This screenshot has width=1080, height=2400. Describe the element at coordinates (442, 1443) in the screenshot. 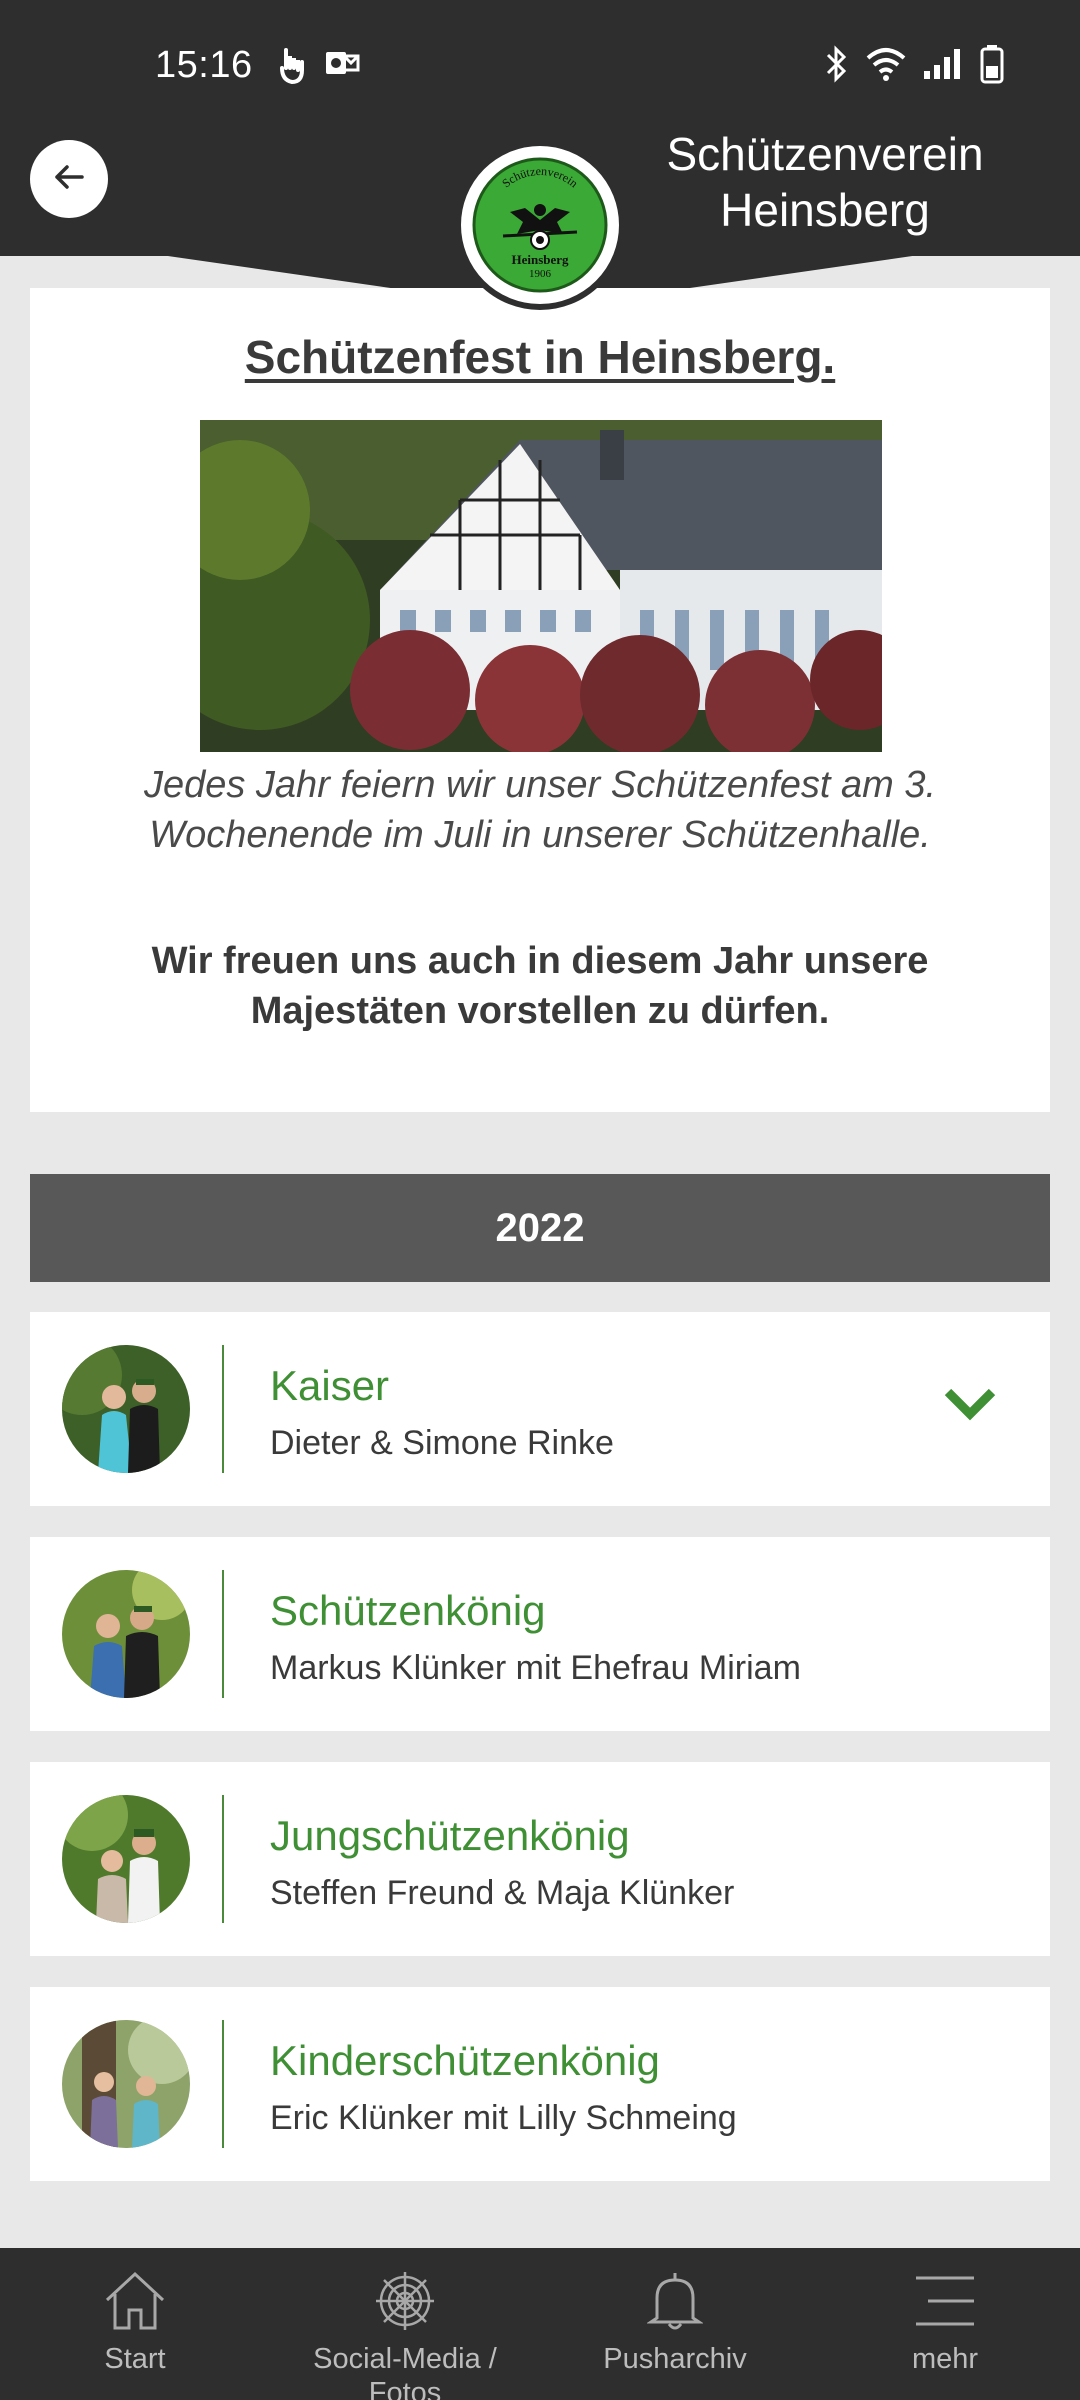

I see `majesty-names: Dieter & Simone Rinke` at that location.